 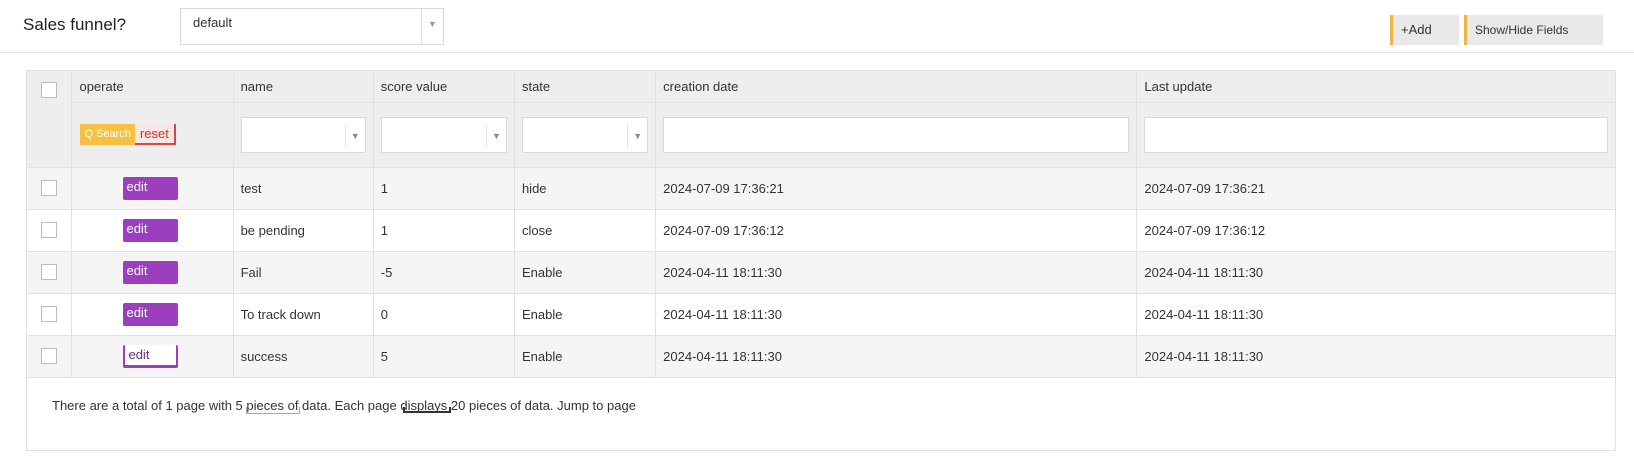 I want to click on filter-updated-cell, so click(x=1375, y=134).